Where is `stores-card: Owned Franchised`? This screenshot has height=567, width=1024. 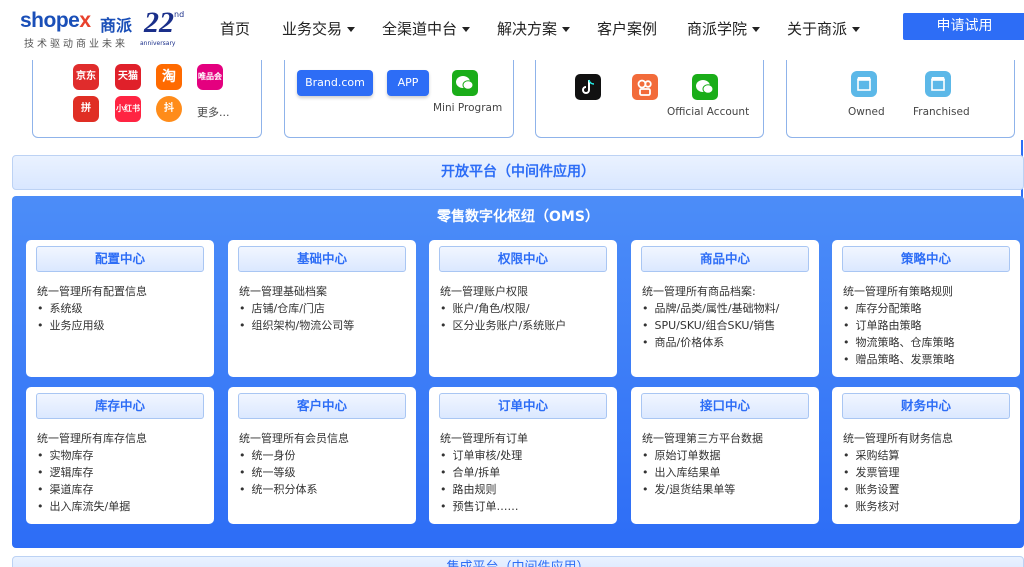 stores-card: Owned Franchised is located at coordinates (900, 97).